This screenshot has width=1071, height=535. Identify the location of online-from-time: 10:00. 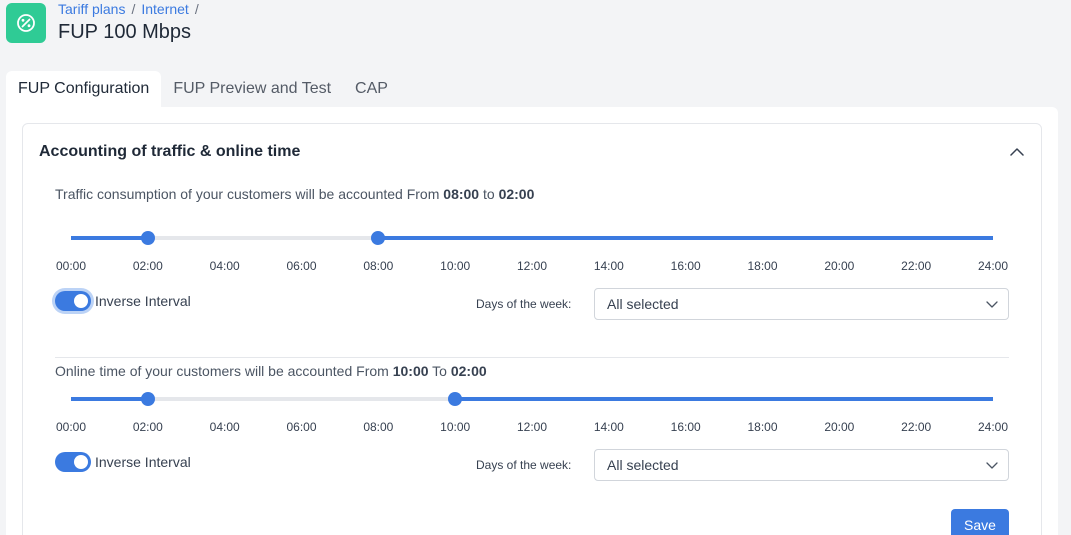
(410, 371).